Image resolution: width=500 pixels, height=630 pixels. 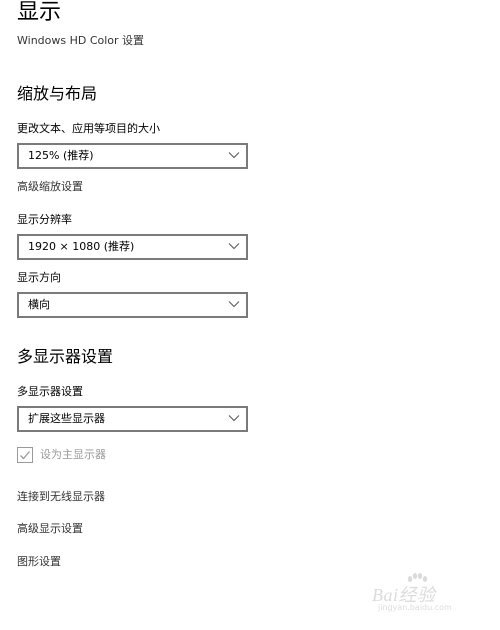 I want to click on page-title: 显示, so click(x=39, y=12).